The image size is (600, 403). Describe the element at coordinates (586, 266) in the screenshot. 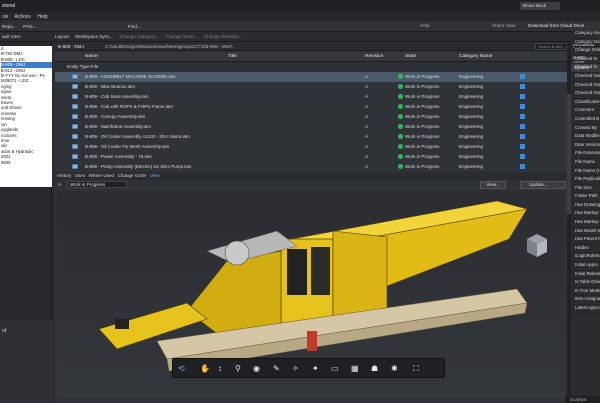

I see `property-item: Initial Appro` at that location.